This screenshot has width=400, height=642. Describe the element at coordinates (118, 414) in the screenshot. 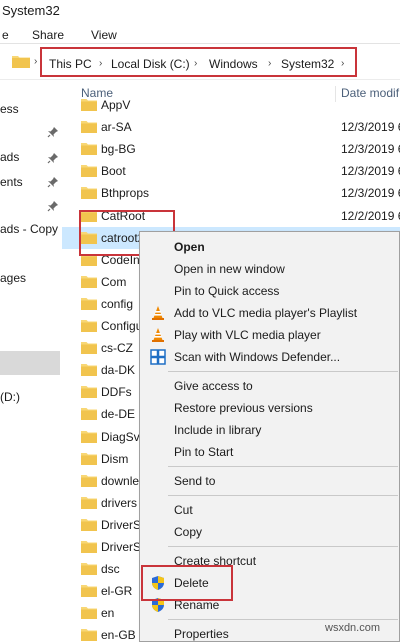

I see `file-name: de-DE` at that location.